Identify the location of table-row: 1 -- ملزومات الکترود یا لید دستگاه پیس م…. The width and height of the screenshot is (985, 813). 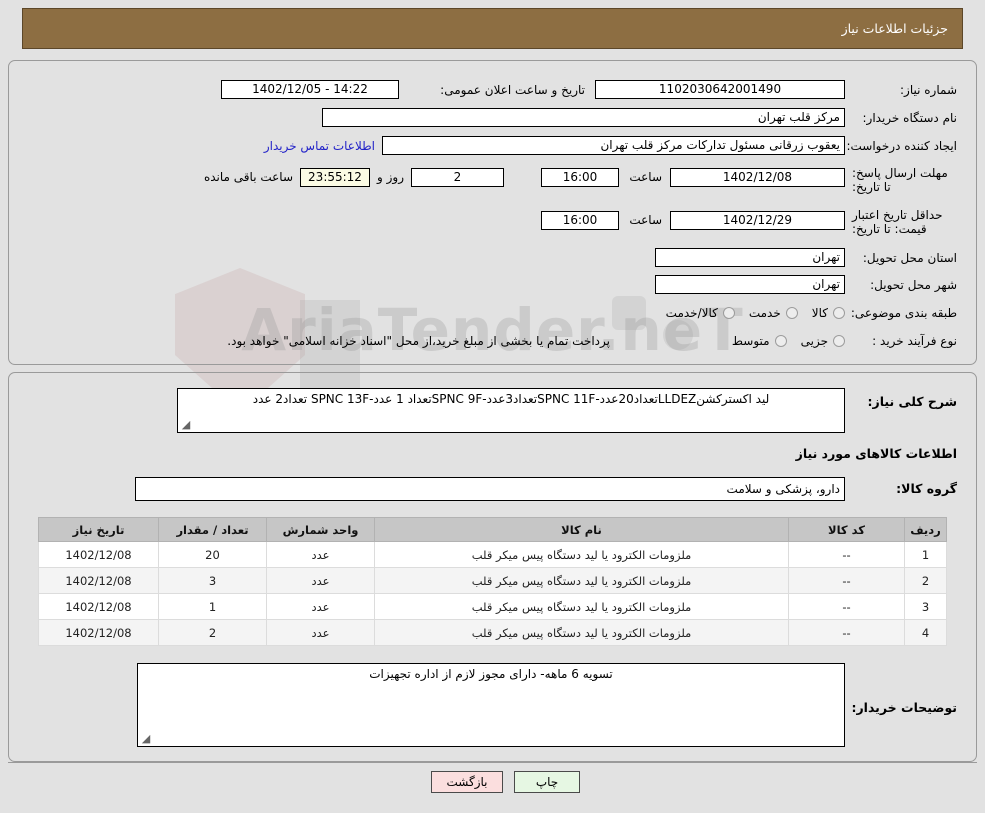
(492, 554).